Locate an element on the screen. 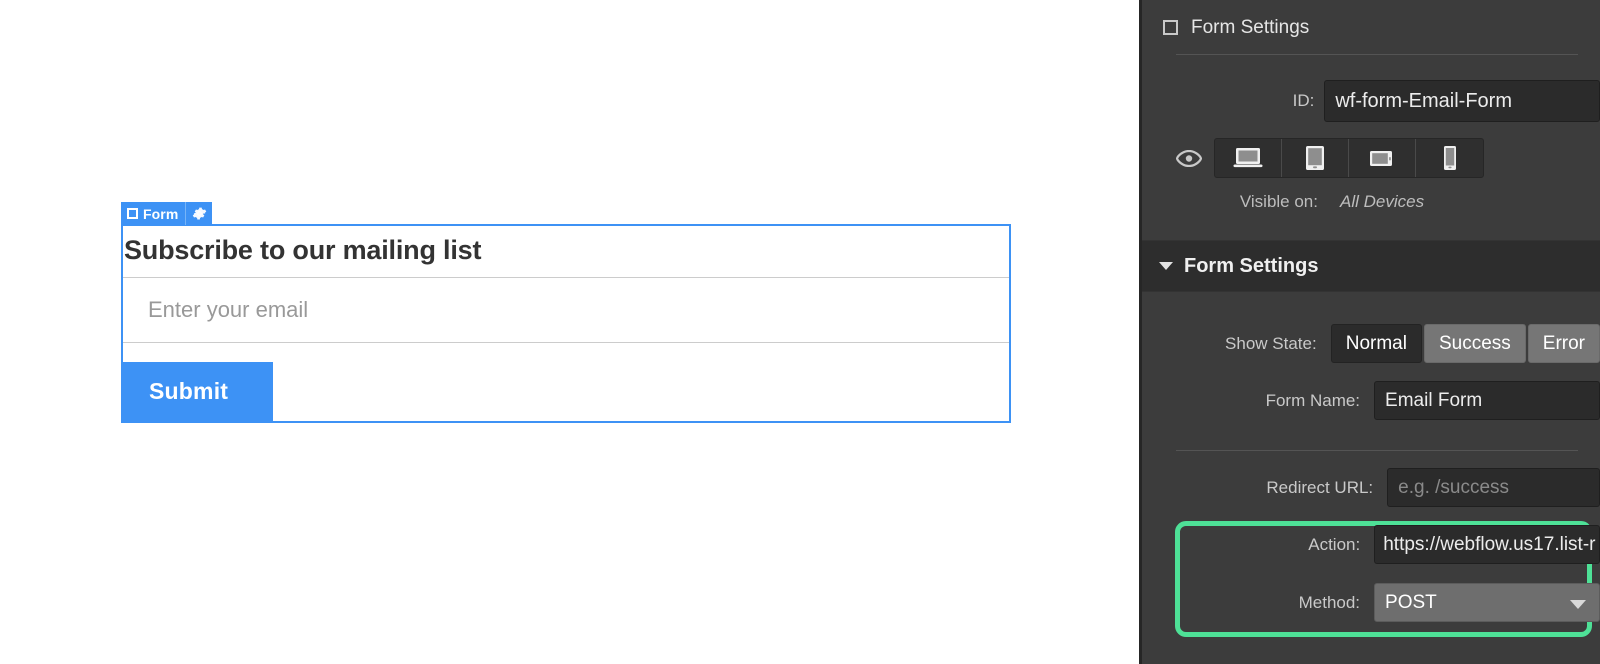 Image resolution: width=1600 pixels, height=664 pixels. method-value: POST is located at coordinates (1411, 602).